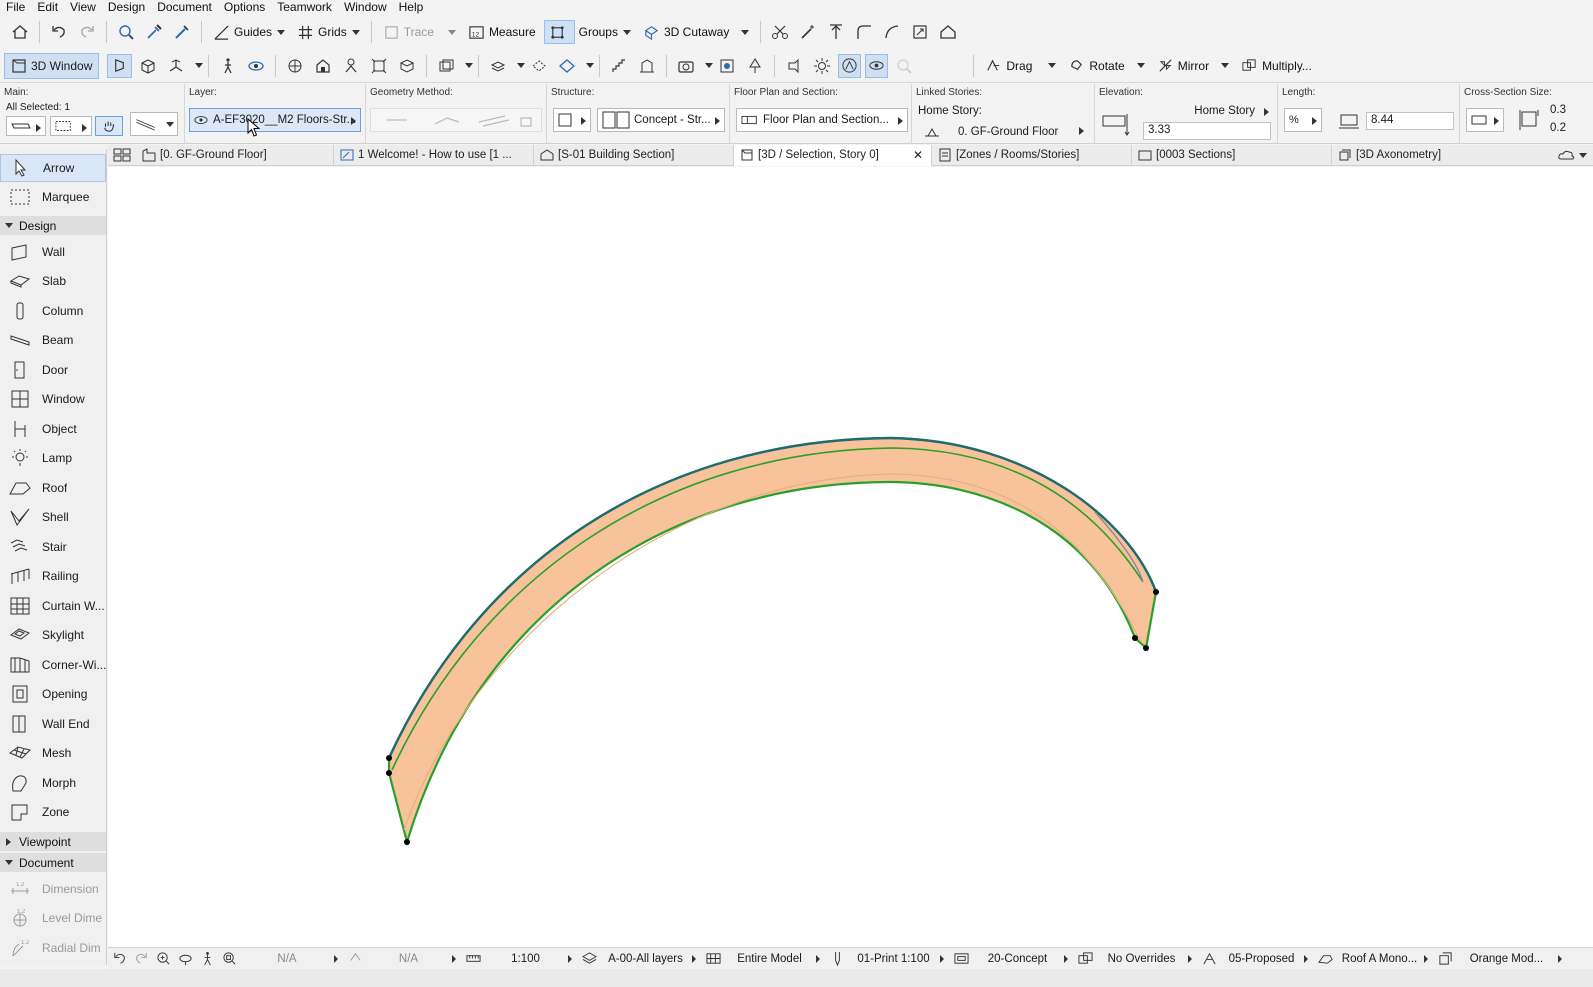  I want to click on tool-opening: Opening, so click(53, 694).